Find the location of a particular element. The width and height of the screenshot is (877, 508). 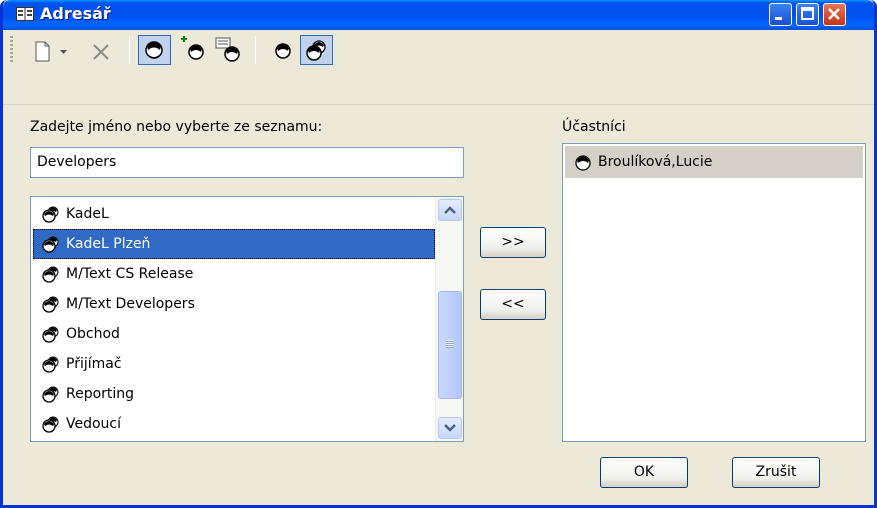

ok-button: OK is located at coordinates (644, 472).